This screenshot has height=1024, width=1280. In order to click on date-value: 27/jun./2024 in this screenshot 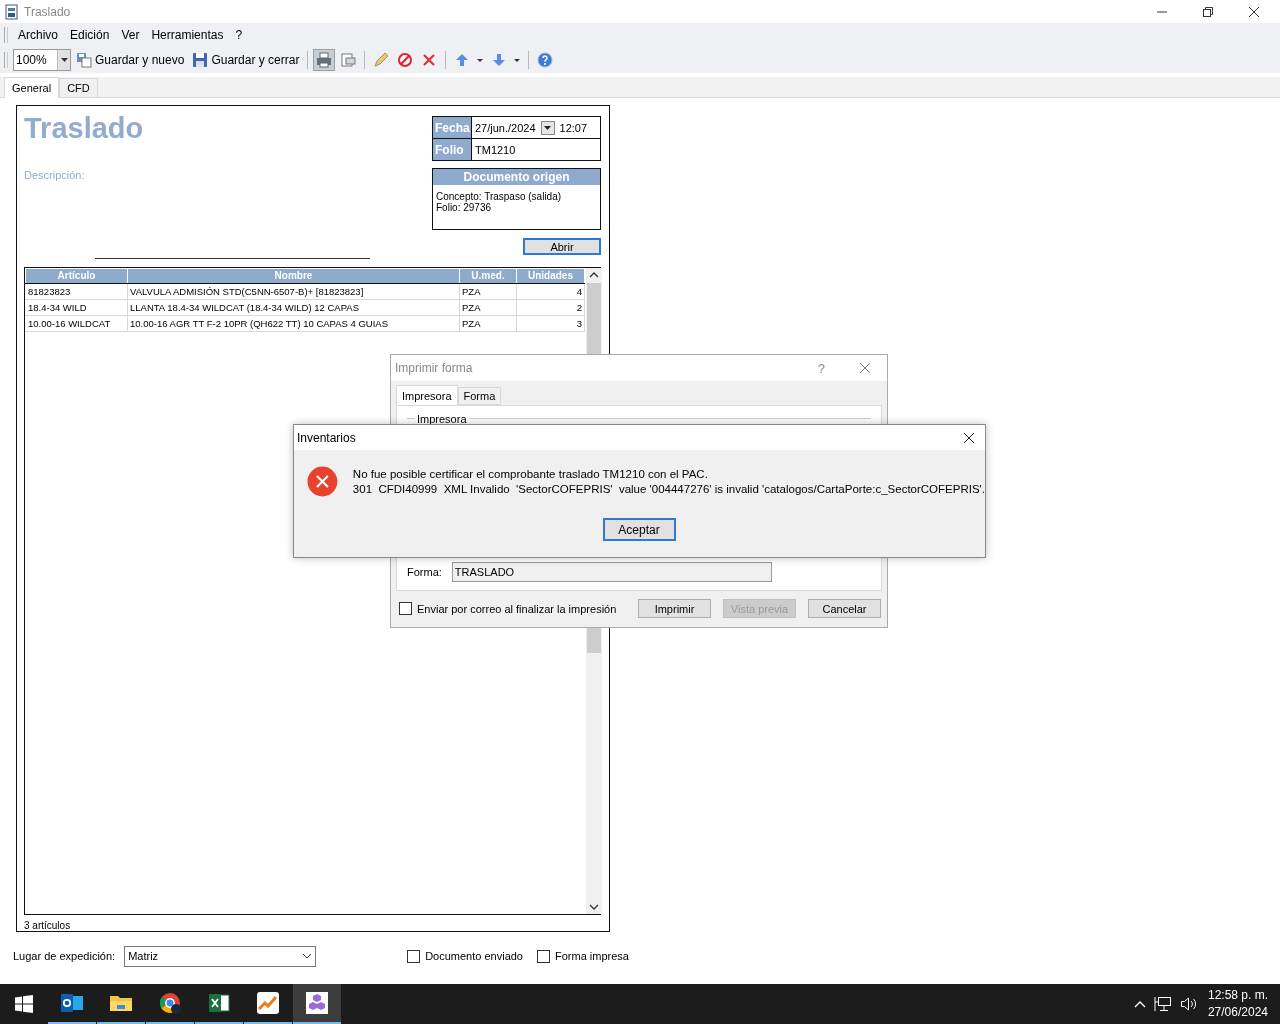, I will do `click(505, 127)`.